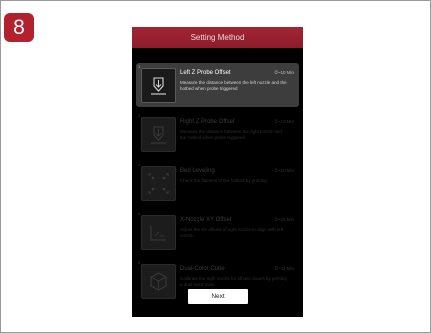 The width and height of the screenshot is (431, 333). What do you see at coordinates (158, 281) in the screenshot?
I see `cube-icon` at bounding box center [158, 281].